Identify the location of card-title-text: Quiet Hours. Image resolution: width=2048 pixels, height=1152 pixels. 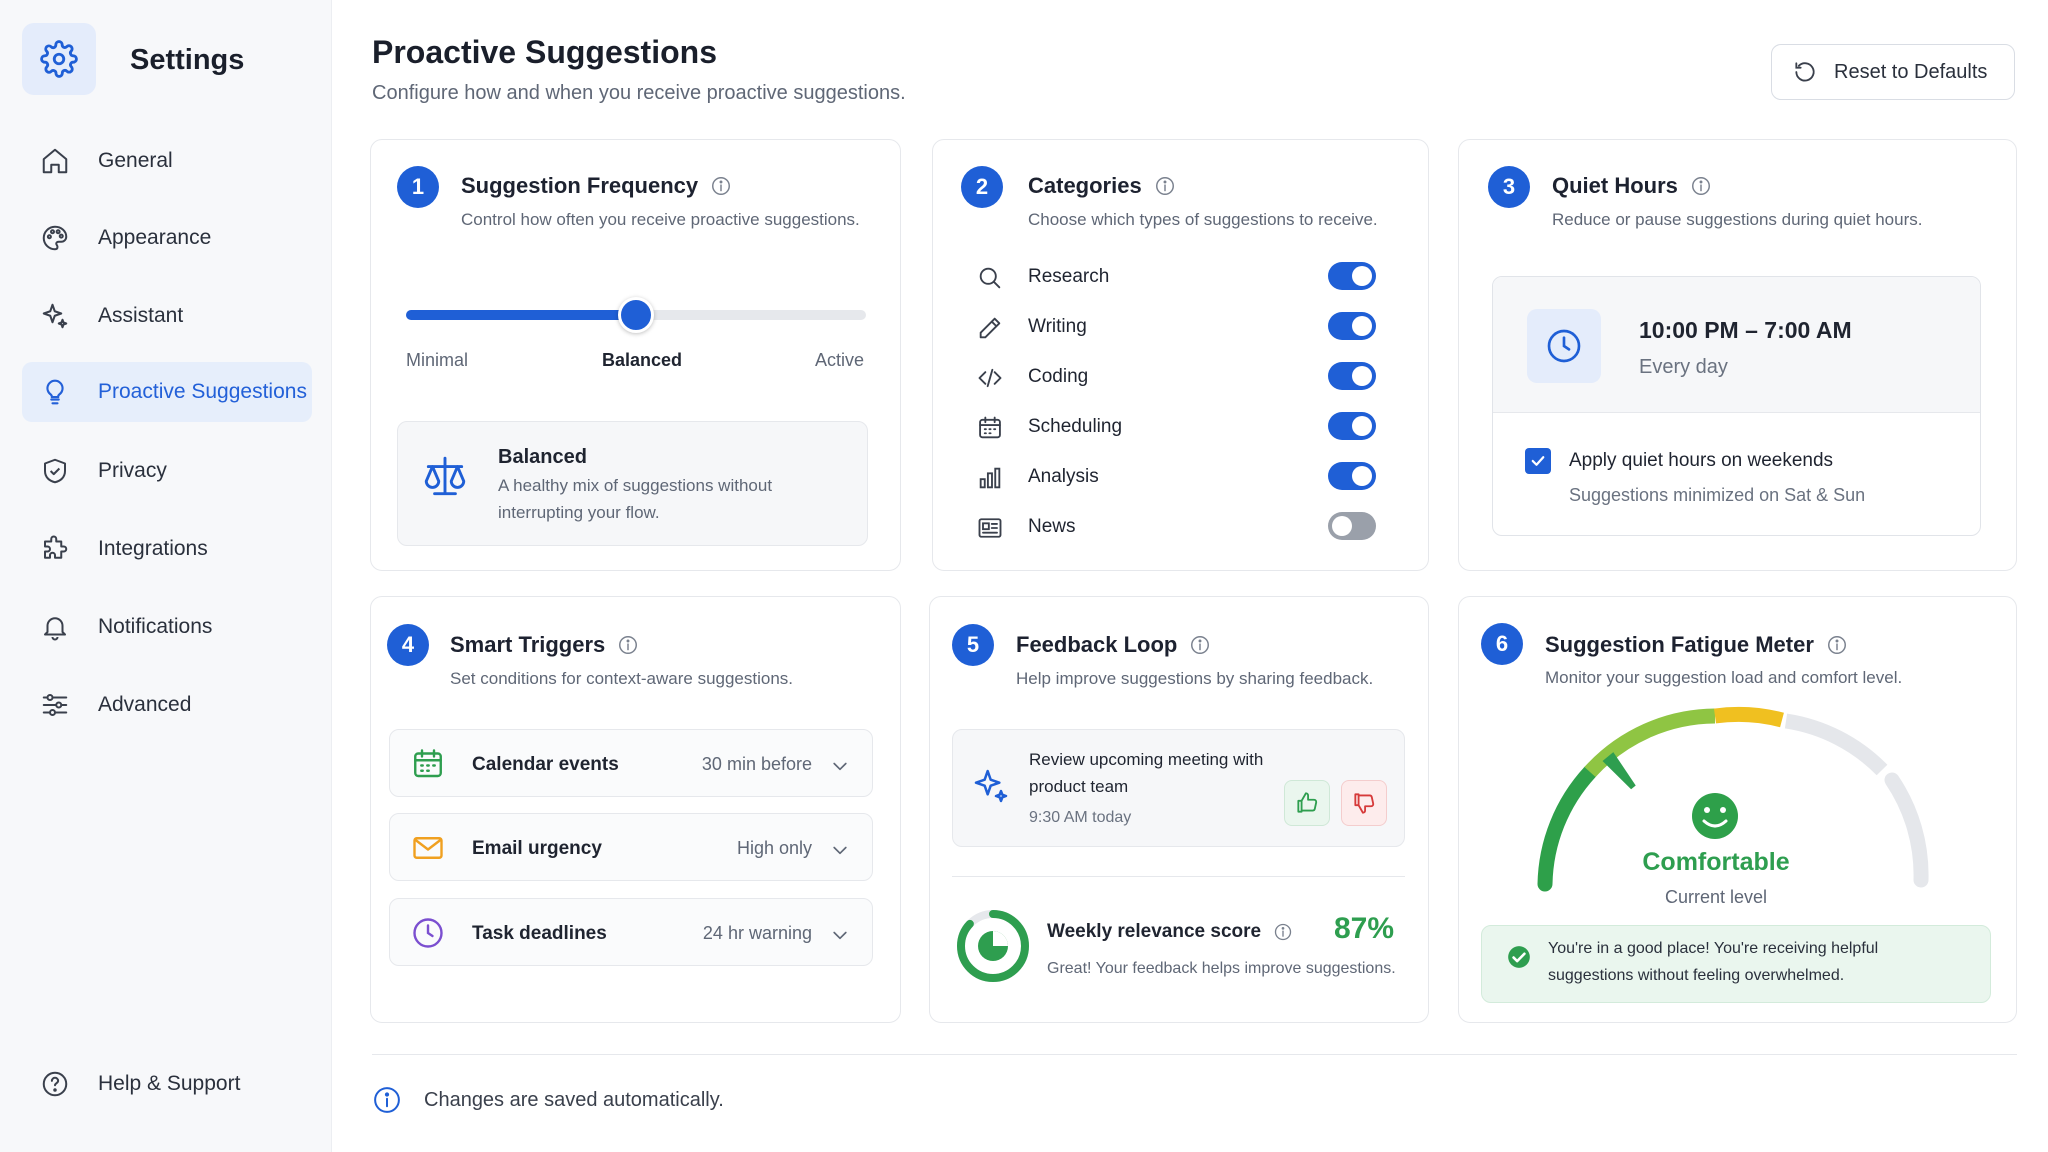
(1615, 185).